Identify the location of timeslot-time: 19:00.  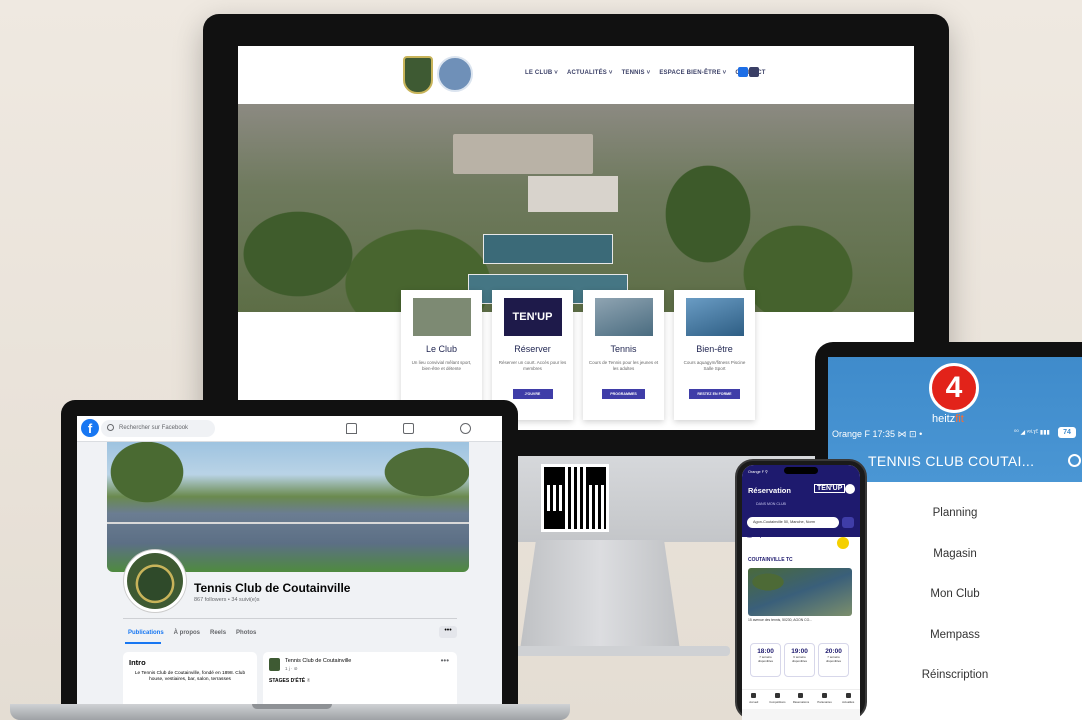
(799, 651).